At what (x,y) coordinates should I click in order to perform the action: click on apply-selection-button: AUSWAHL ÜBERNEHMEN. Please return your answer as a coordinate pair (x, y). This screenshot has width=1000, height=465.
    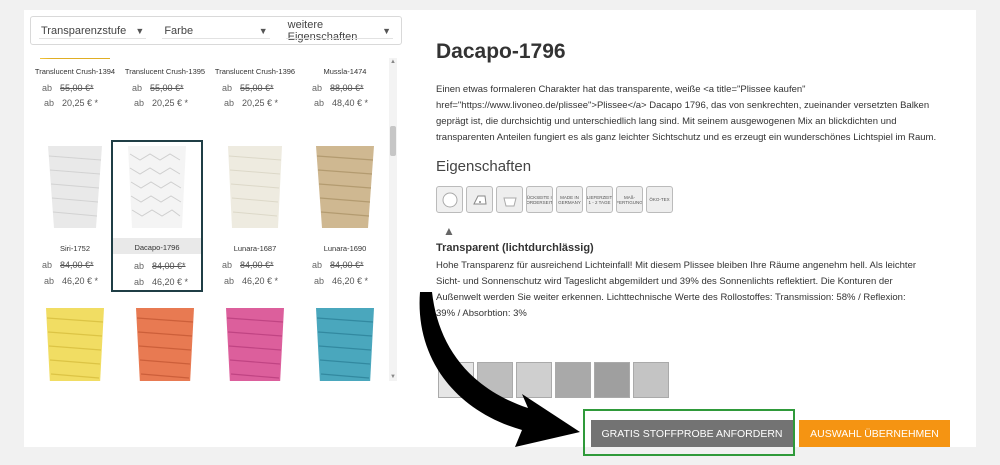
    Looking at the image, I should click on (874, 433).